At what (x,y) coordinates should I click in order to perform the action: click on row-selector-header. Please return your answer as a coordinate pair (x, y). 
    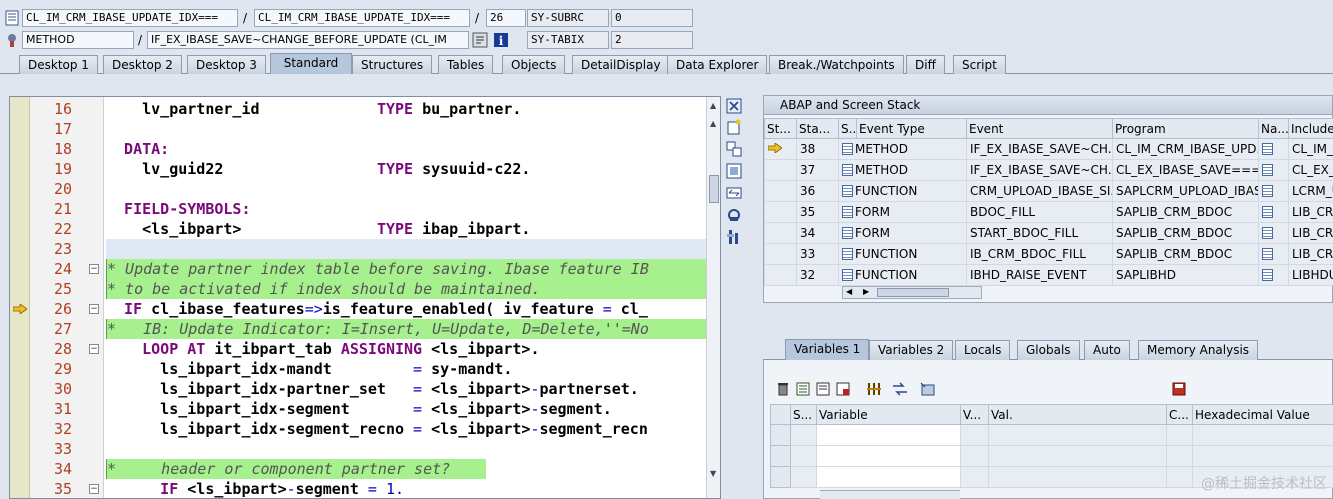
    Looking at the image, I should click on (780, 414).